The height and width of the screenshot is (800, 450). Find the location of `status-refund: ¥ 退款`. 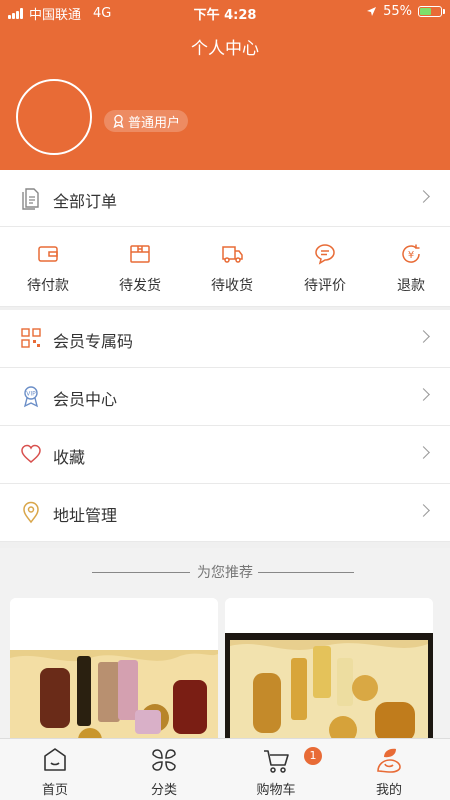

status-refund: ¥ 退款 is located at coordinates (408, 267).